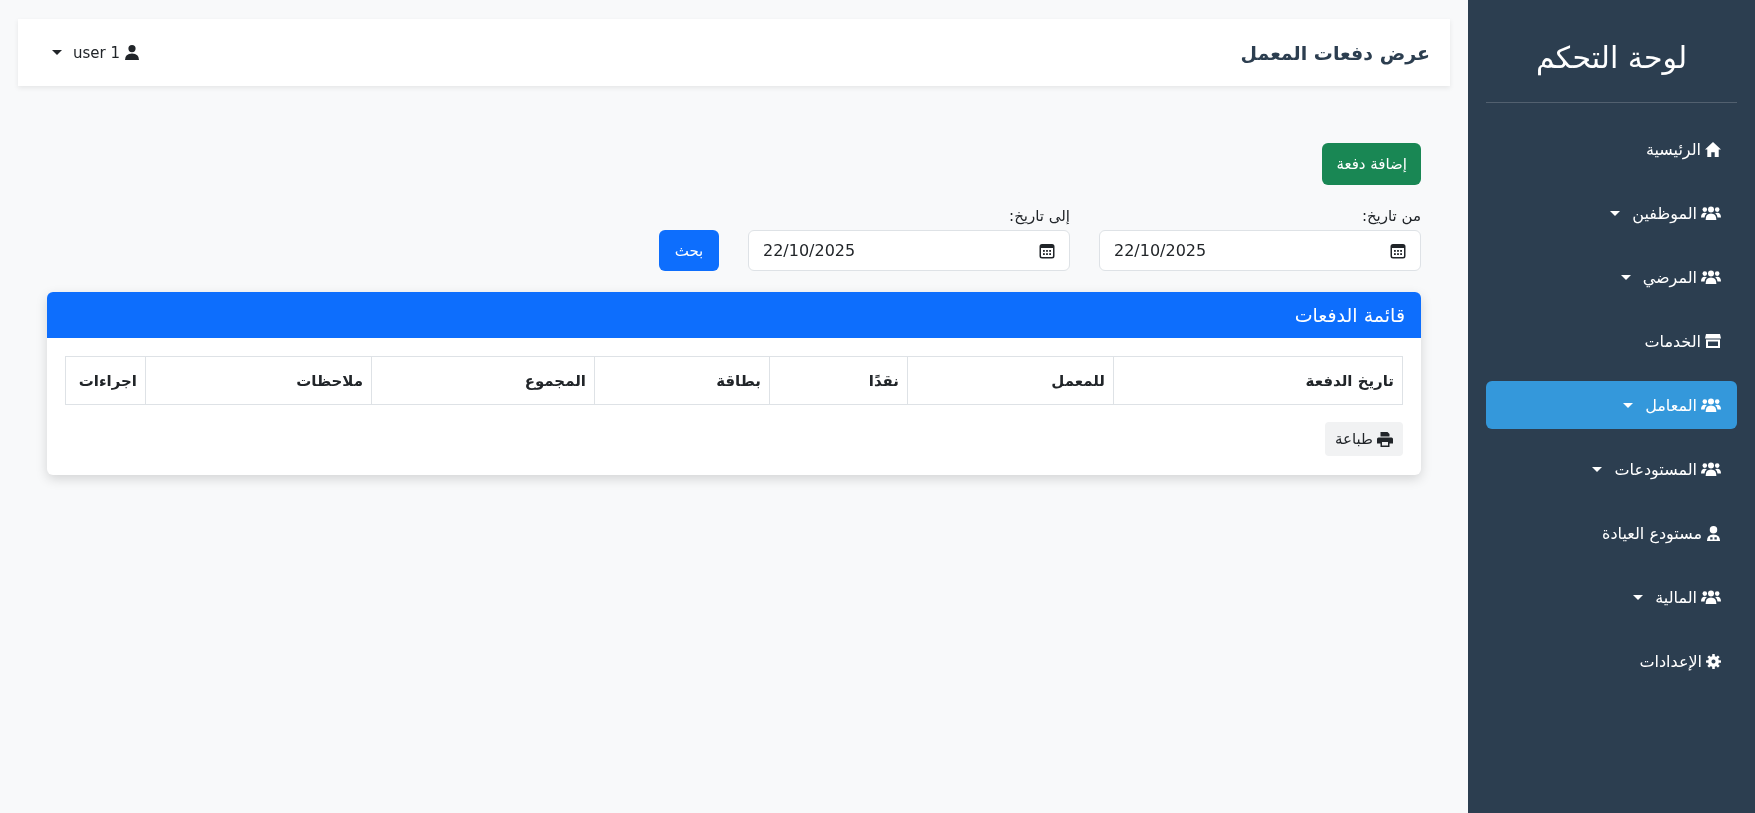  What do you see at coordinates (96, 52) in the screenshot?
I see `user-menu: user 1` at bounding box center [96, 52].